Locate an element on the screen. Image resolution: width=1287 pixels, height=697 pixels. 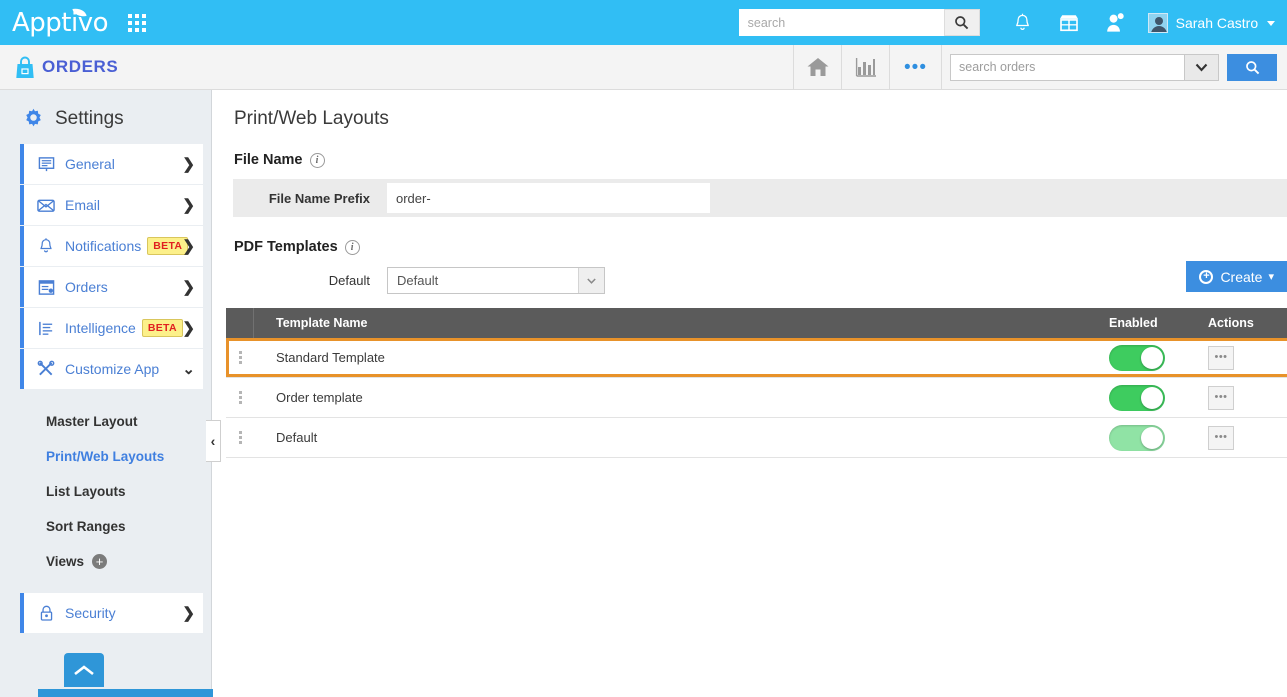
add-view-button: + is located at coordinates (100, 561).